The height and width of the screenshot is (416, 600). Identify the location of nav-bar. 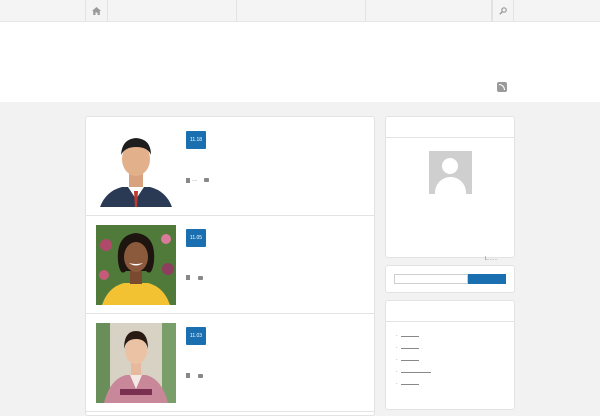
(299, 10).